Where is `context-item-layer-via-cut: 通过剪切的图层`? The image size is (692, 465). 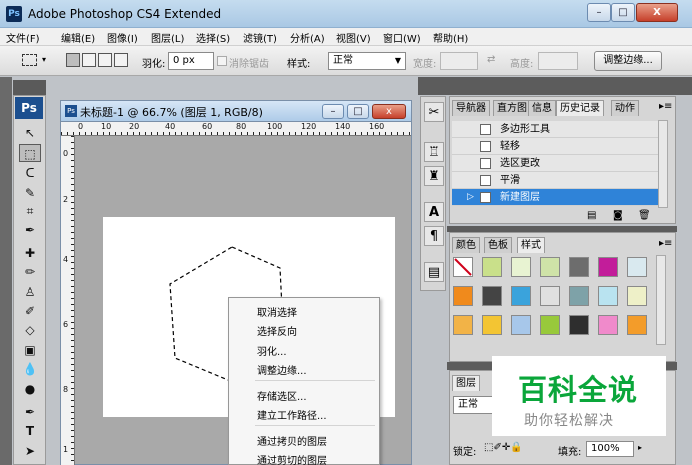
context-item-layer-via-cut: 通过剪切的图层 is located at coordinates (292, 458).